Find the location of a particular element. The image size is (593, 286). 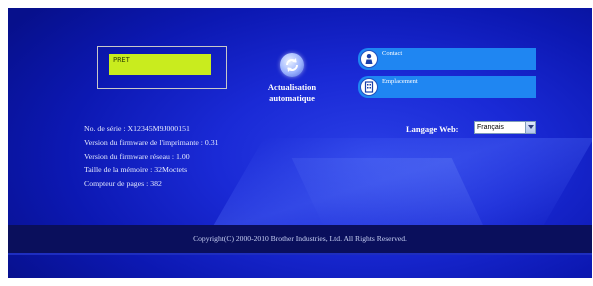

location-building-icon is located at coordinates (369, 87).